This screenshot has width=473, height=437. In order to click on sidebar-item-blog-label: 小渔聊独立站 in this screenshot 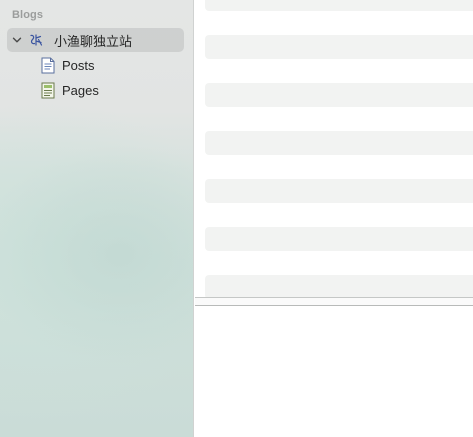, I will do `click(93, 41)`.